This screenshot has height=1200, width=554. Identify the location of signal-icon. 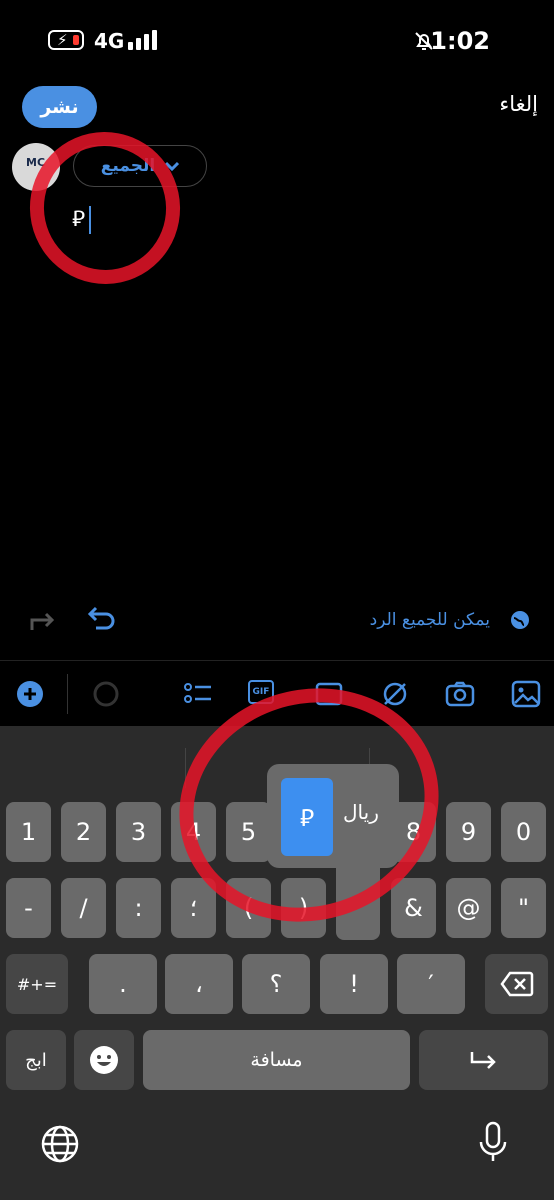
(144, 40).